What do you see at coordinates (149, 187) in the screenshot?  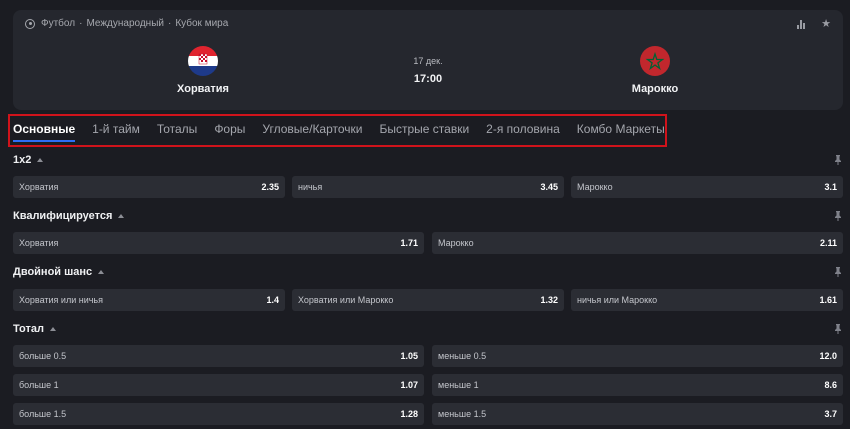 I see `odd-button: Хорватия 2.35` at bounding box center [149, 187].